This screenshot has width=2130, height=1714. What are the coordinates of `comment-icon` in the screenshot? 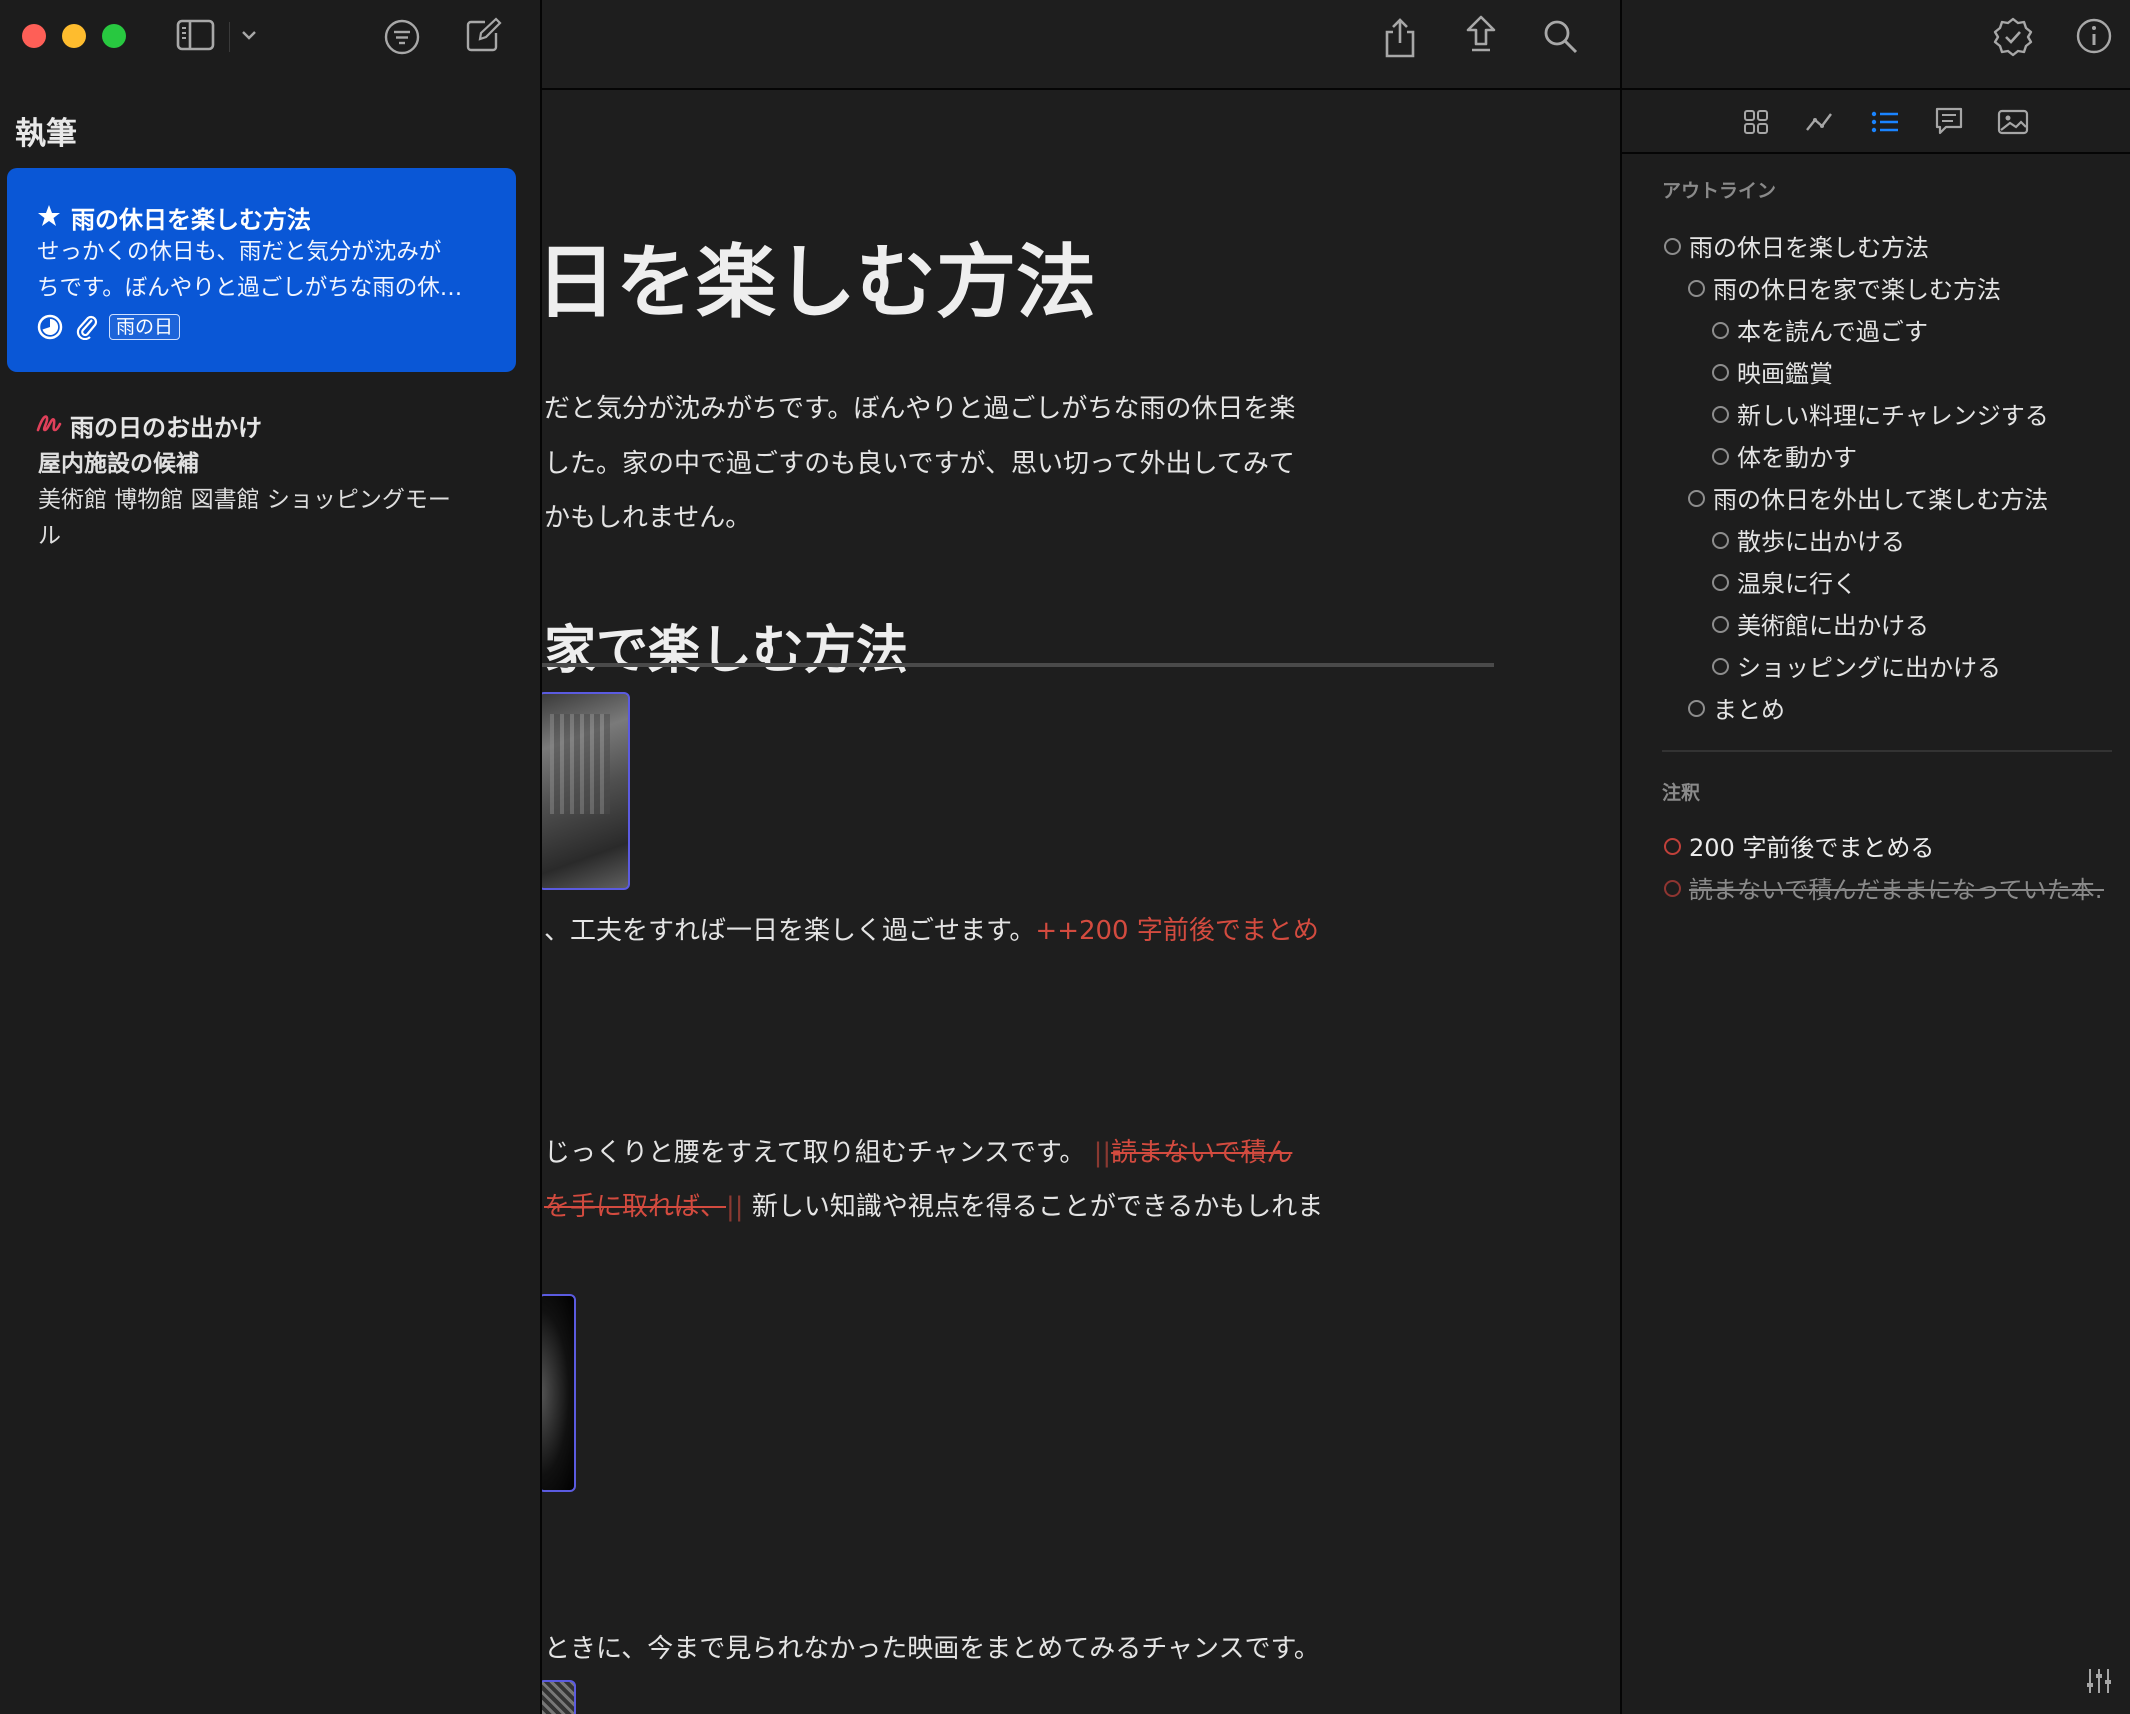 It's located at (1949, 122).